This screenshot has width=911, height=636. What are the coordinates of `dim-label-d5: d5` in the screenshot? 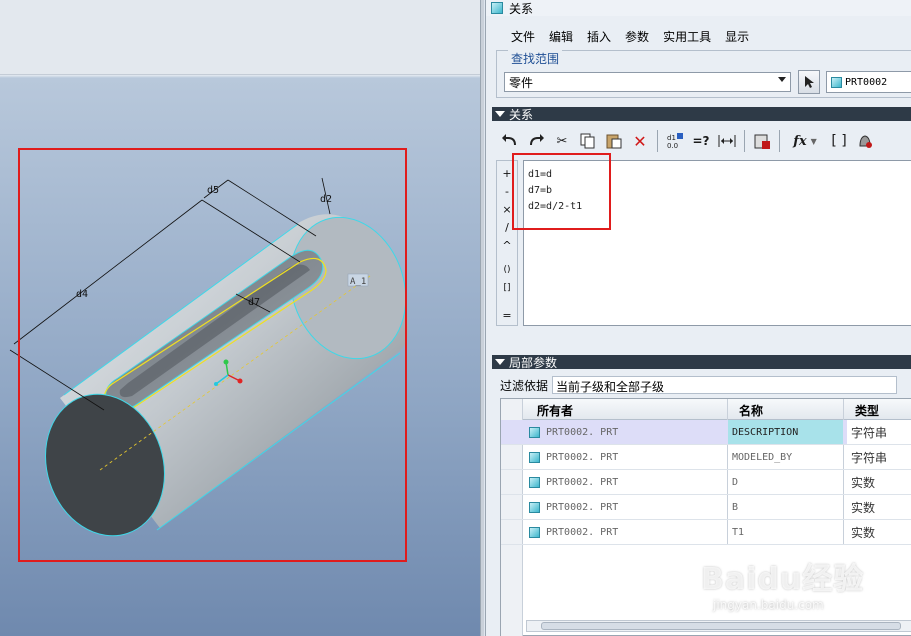 It's located at (213, 190).